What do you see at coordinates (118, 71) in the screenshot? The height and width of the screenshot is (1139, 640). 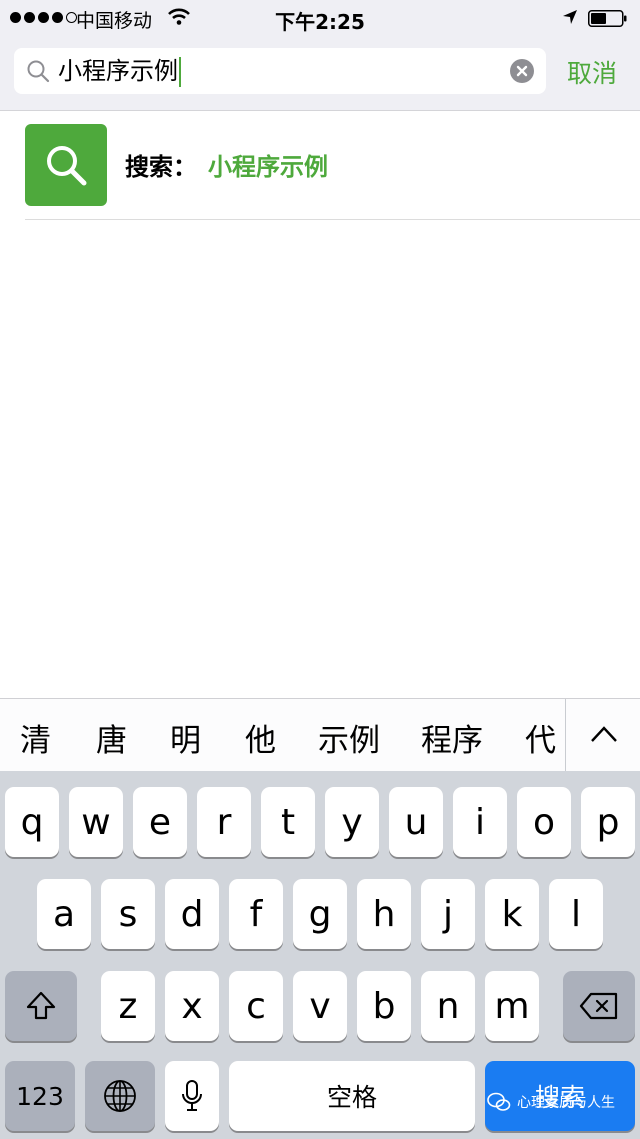 I see `search-query-text: 小程序示例` at bounding box center [118, 71].